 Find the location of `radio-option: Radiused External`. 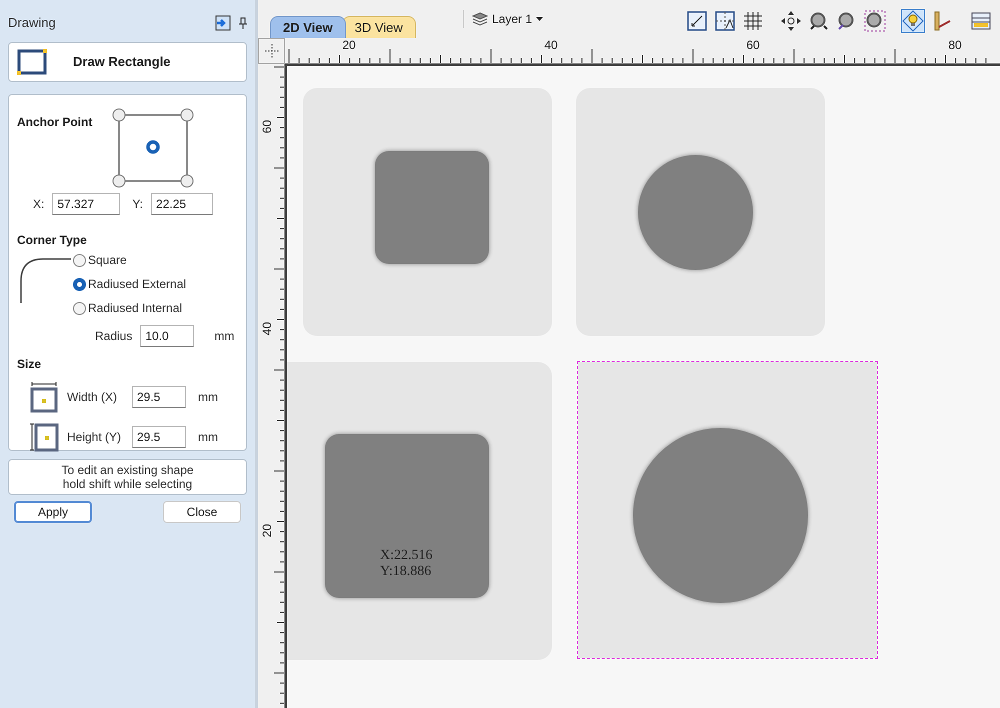

radio-option: Radiused External is located at coordinates (129, 284).